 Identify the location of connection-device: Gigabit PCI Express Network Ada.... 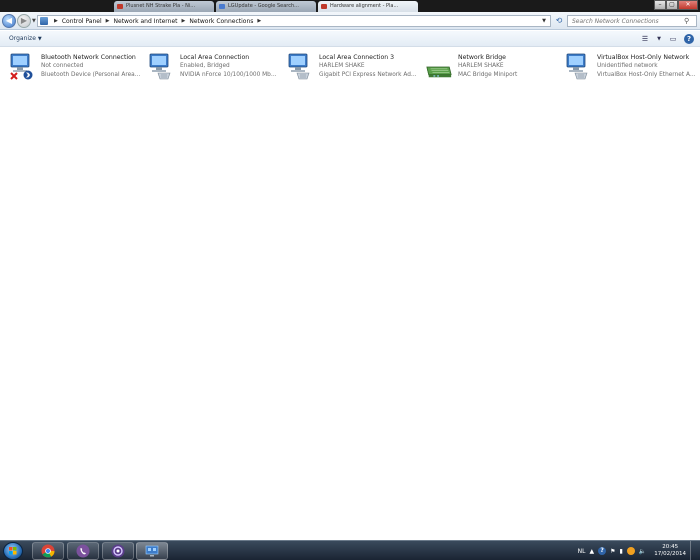
(369, 75).